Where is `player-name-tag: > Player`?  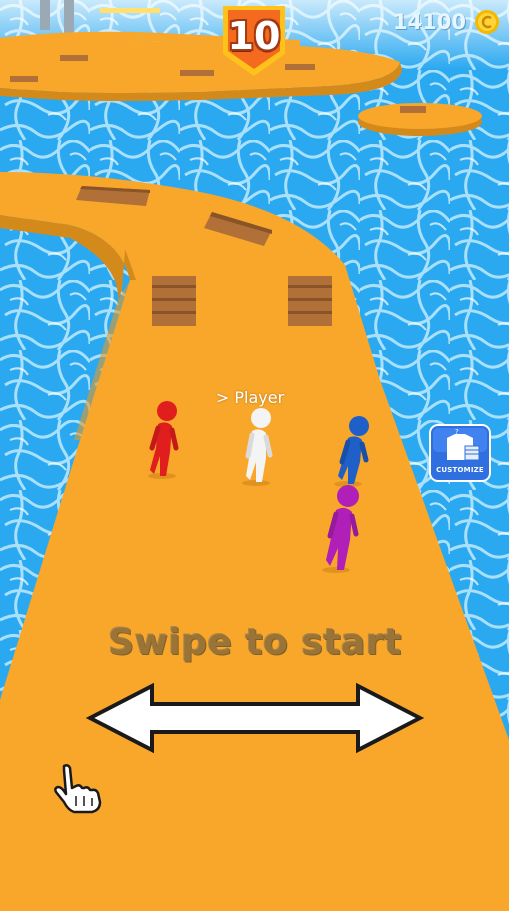 player-name-tag: > Player is located at coordinates (250, 397).